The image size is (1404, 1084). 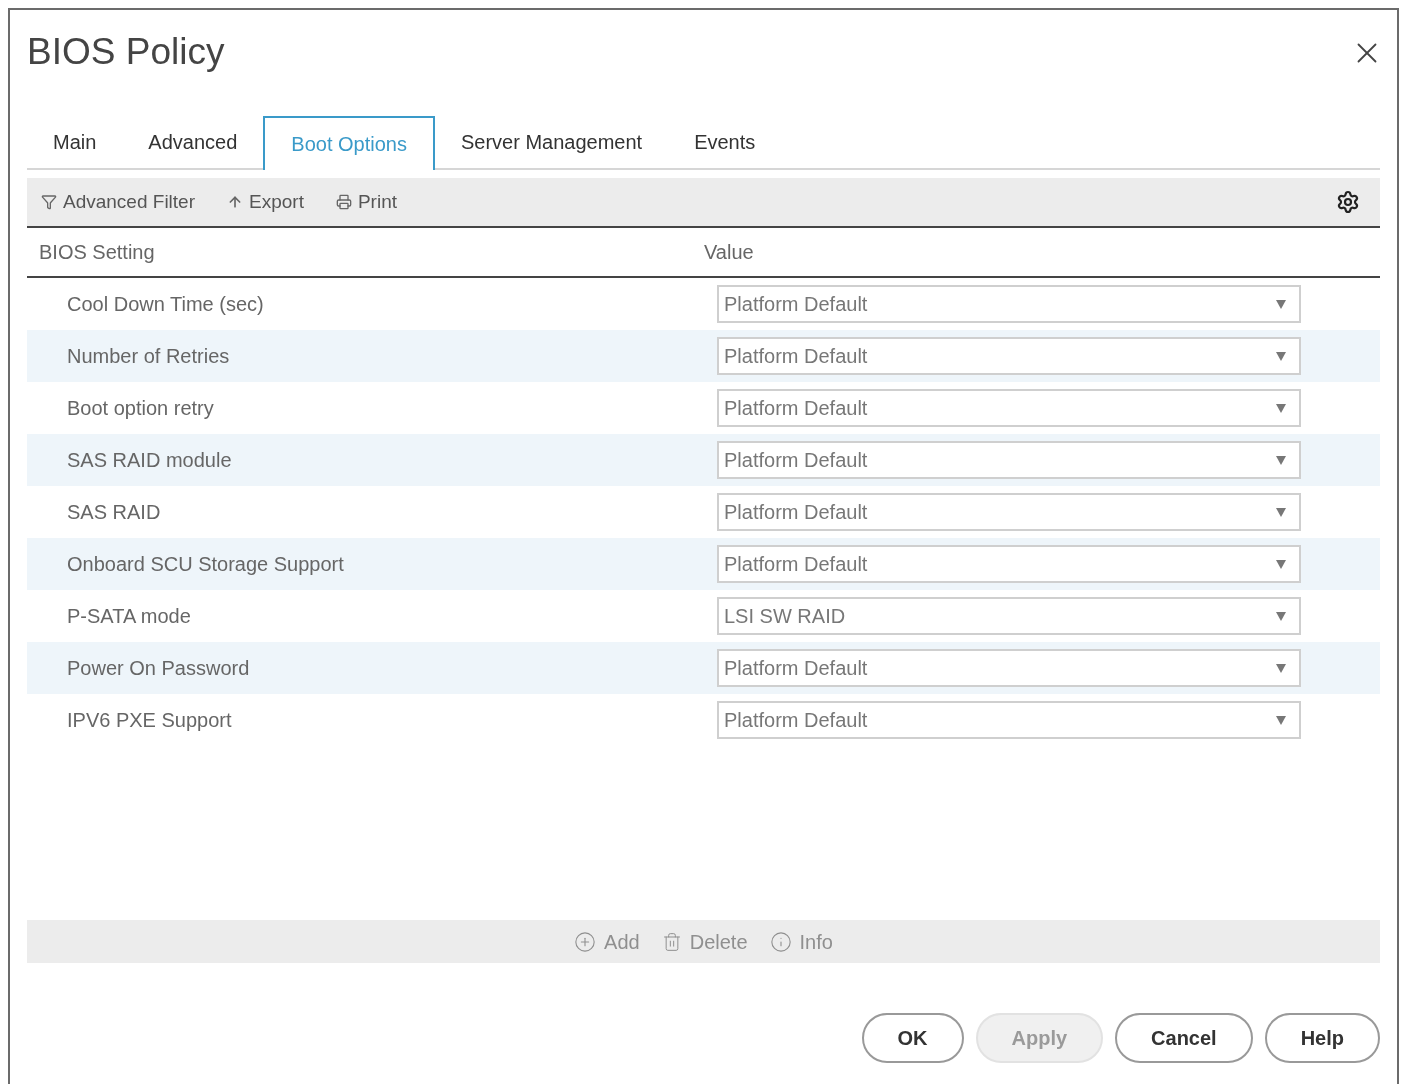 I want to click on dialog-title: BIOS Policy, so click(x=126, y=52).